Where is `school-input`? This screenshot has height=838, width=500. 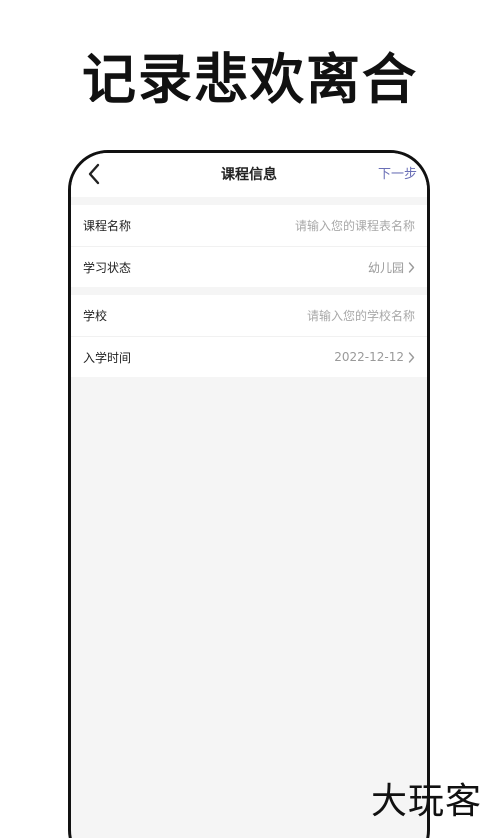 school-input is located at coordinates (320, 315).